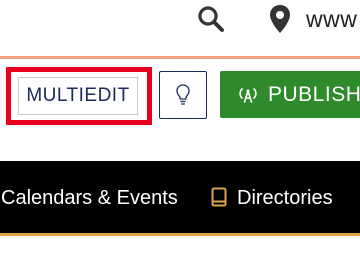  Describe the element at coordinates (89, 198) in the screenshot. I see `nav-item-calendars-events: Calendars & Events` at that location.